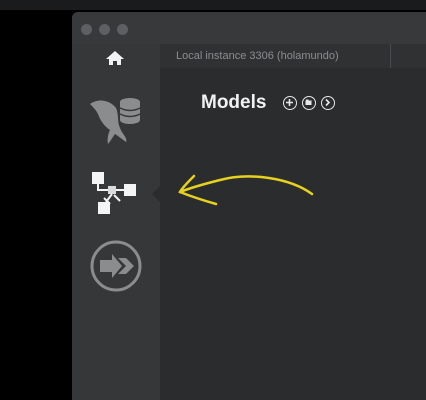 Image resolution: width=426 pixels, height=400 pixels. What do you see at coordinates (213, 5) in the screenshot?
I see `background-top-strip` at bounding box center [213, 5].